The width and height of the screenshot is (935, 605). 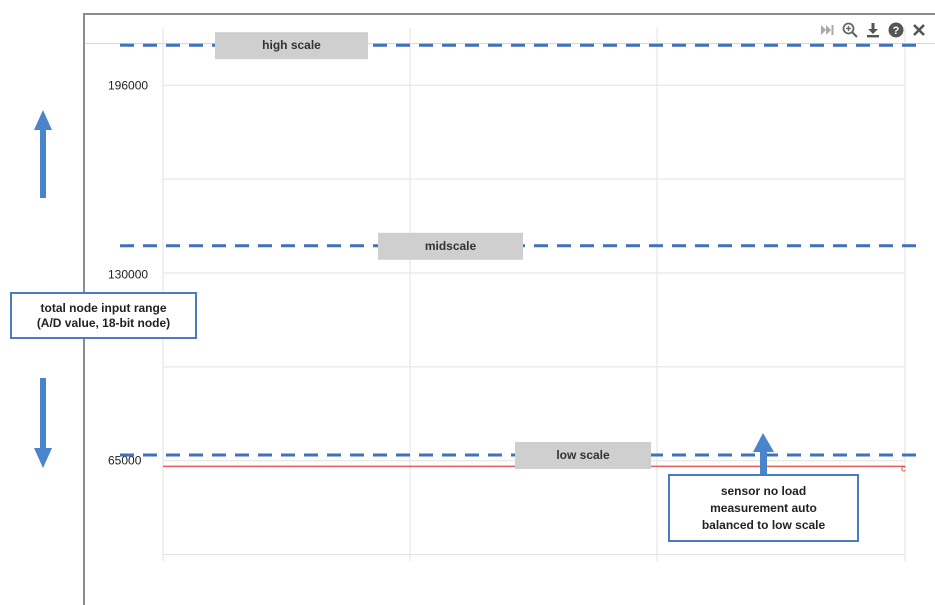 I want to click on sensor-note-line-1: sensor no load, so click(x=763, y=490).